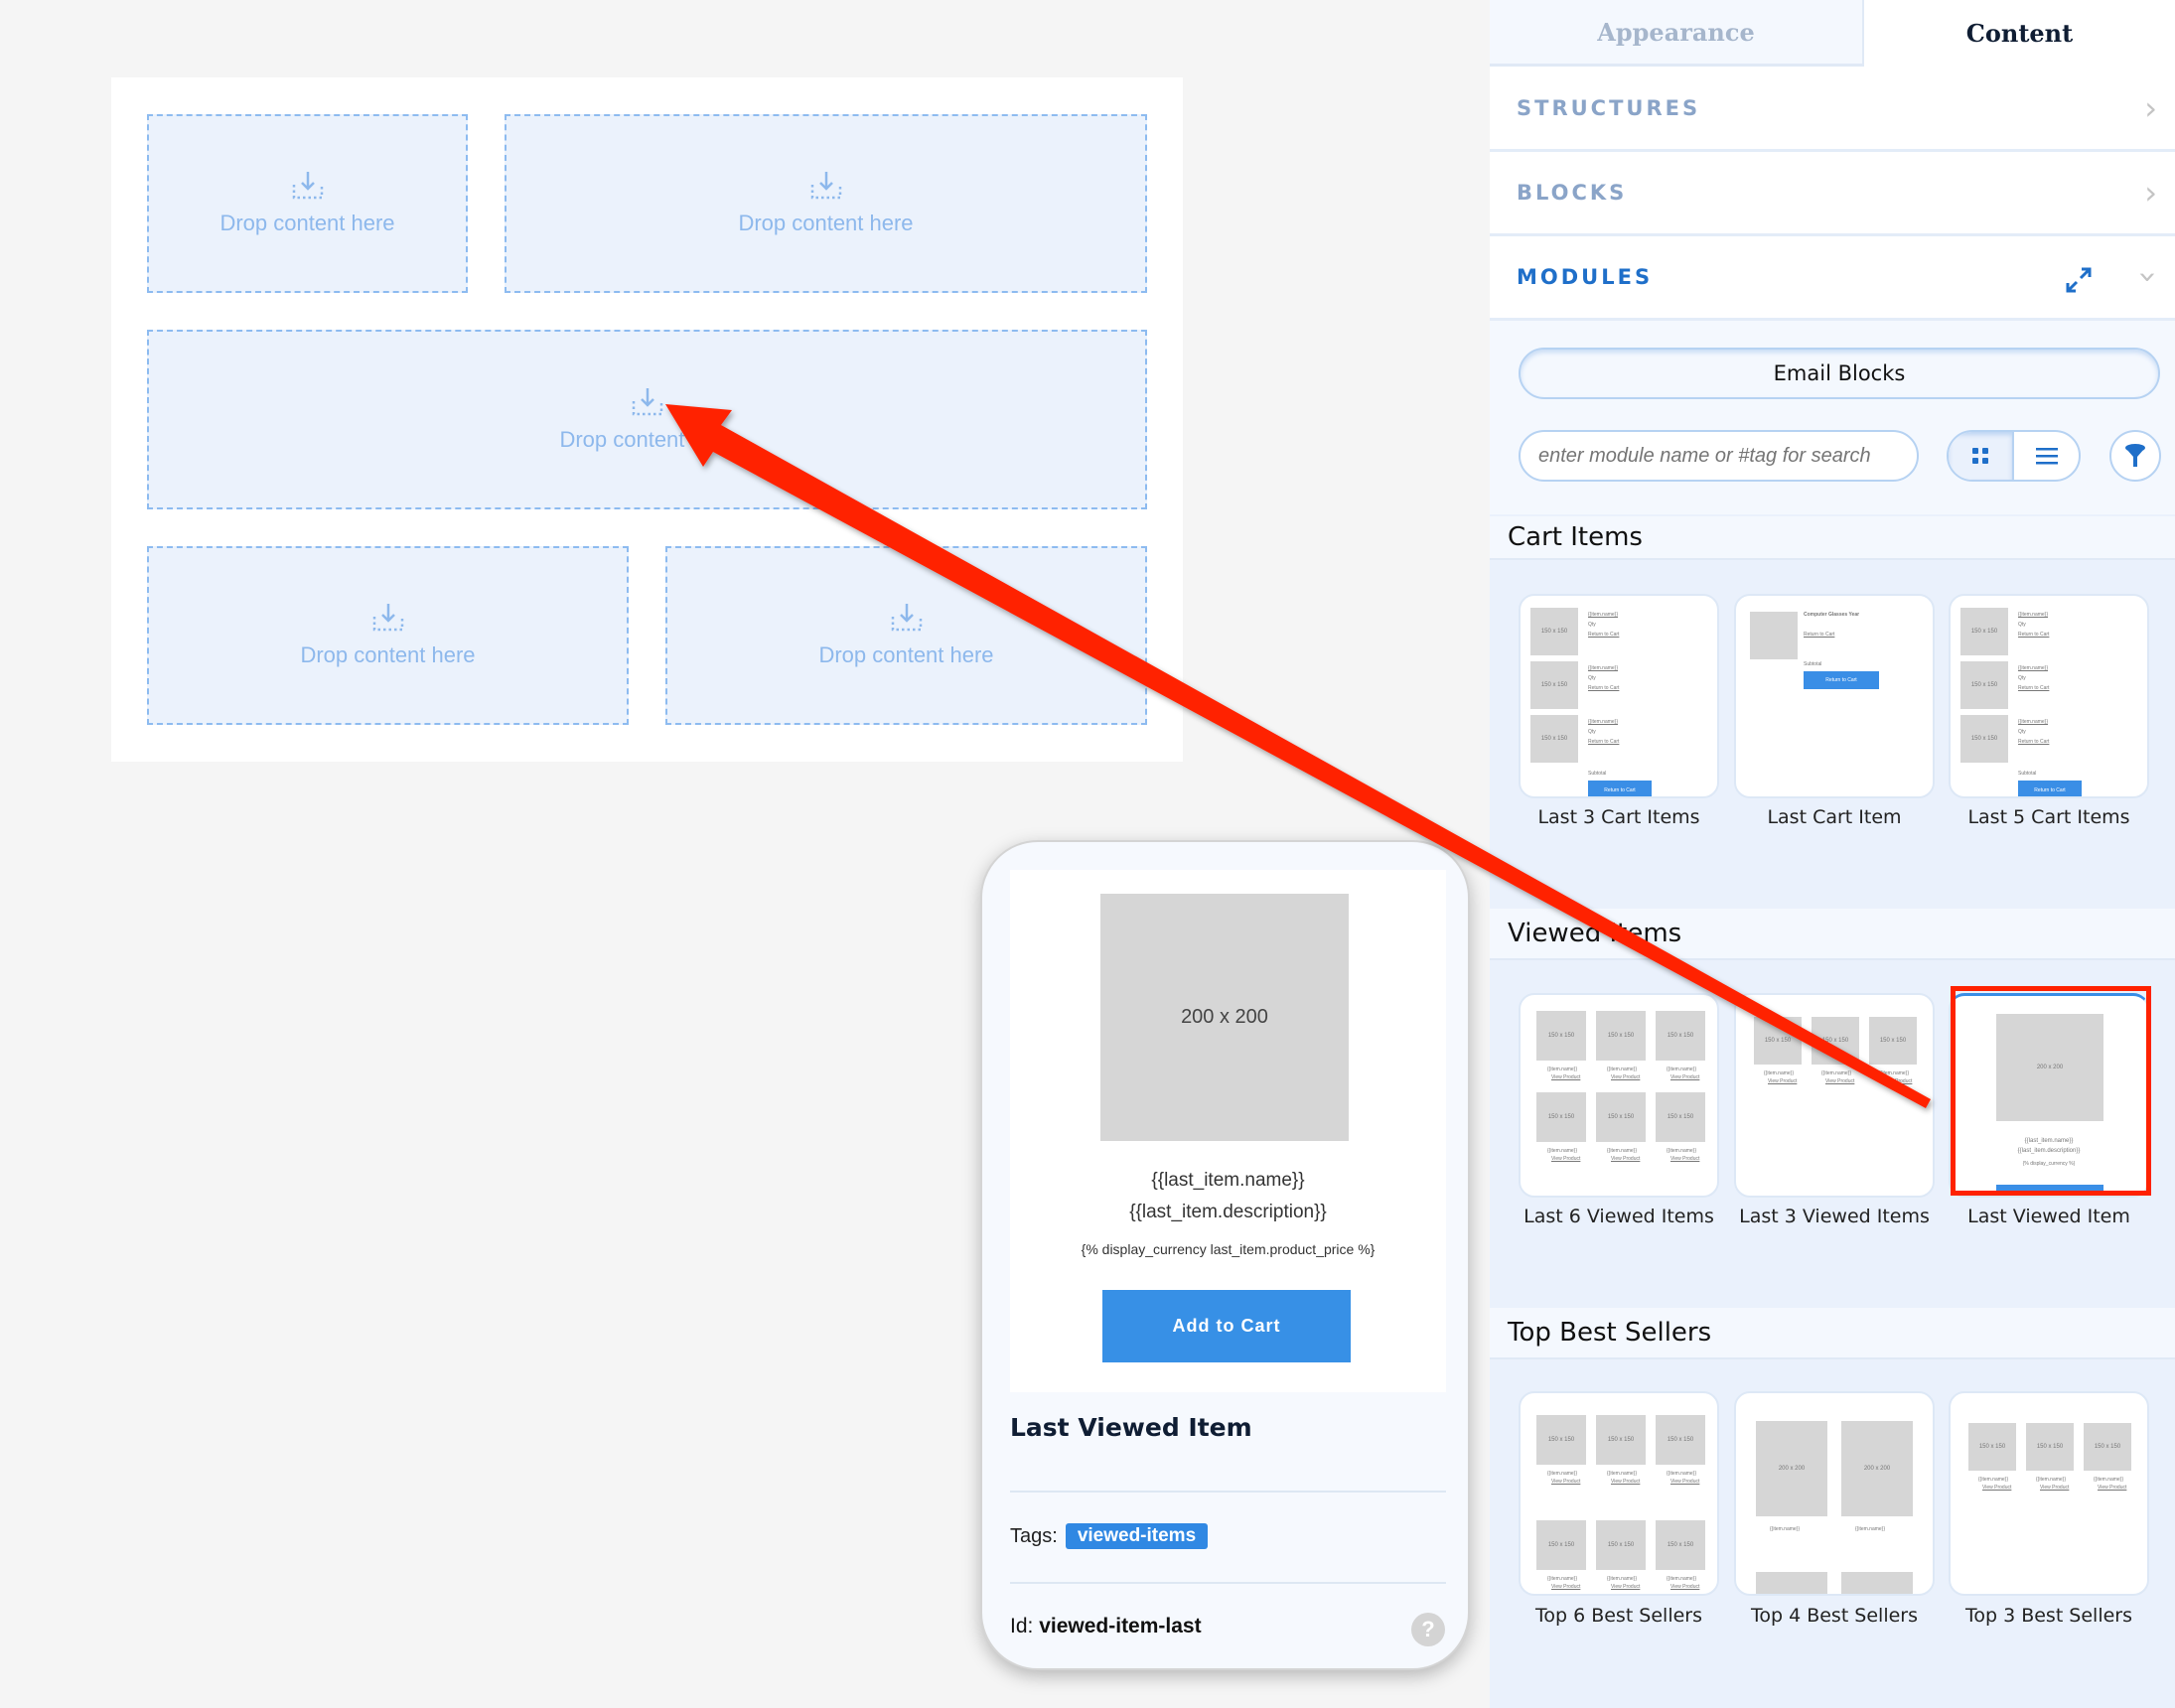  Describe the element at coordinates (2049, 1190) in the screenshot. I see `thumb-button: Add to Cart` at that location.